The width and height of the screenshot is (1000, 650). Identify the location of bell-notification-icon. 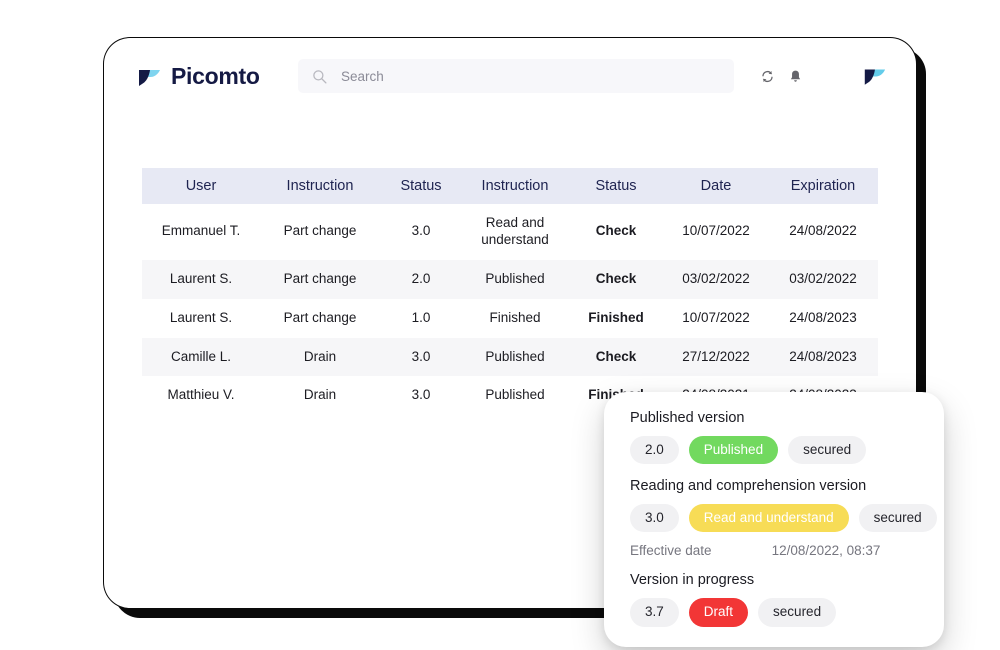
(795, 76).